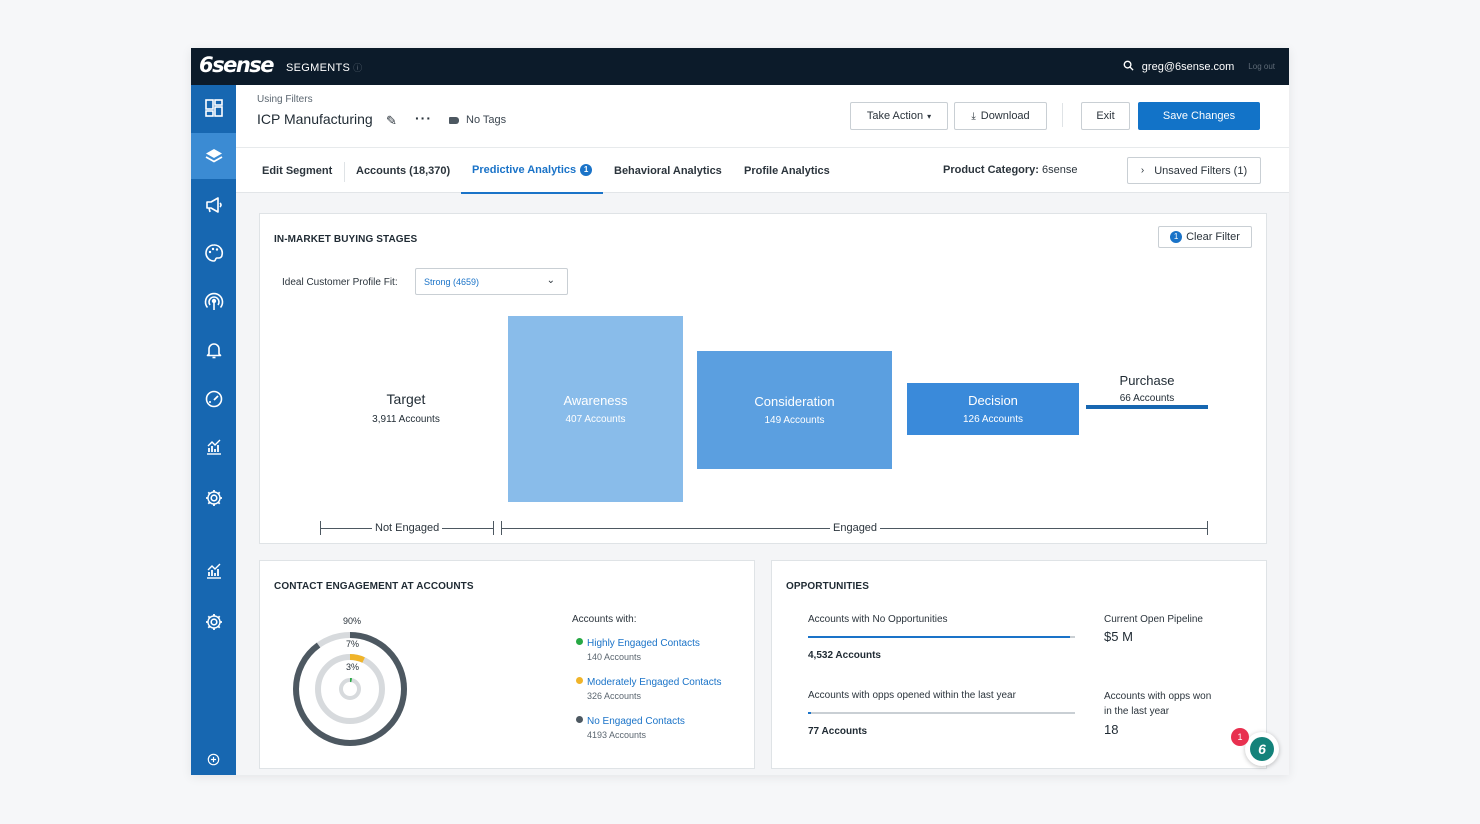 This screenshot has height=824, width=1480. I want to click on tab-profile-analytics: Profile Analytics, so click(787, 171).